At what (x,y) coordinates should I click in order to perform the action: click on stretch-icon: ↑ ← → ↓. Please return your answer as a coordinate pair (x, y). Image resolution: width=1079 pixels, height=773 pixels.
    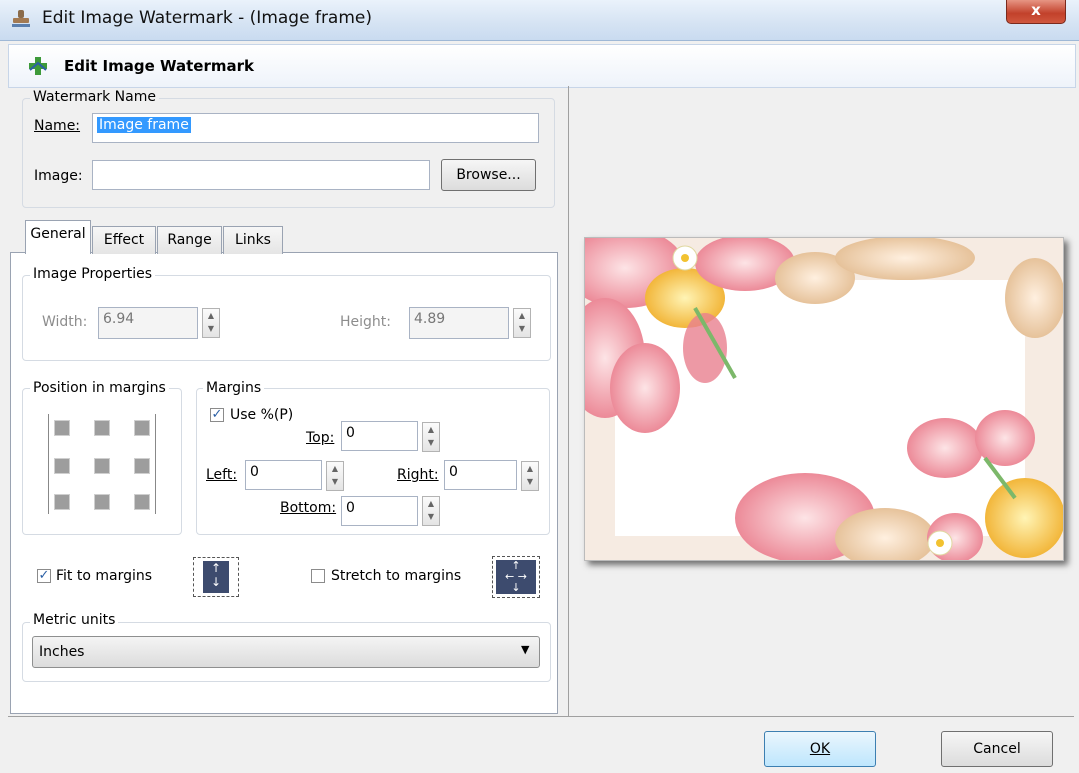
    Looking at the image, I should click on (516, 577).